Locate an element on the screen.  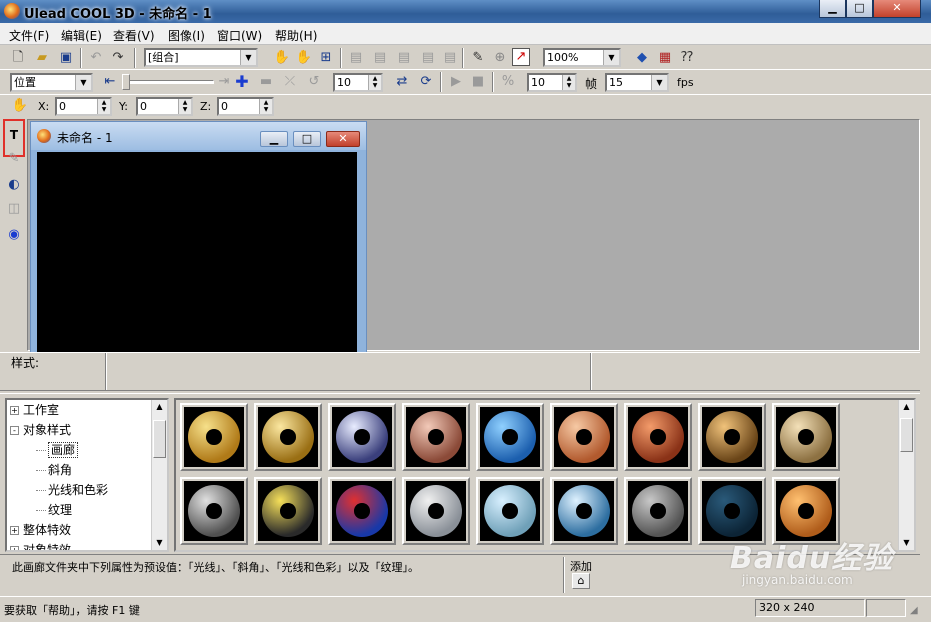
first-frame-icon: ⇤ is located at coordinates (110, 82).